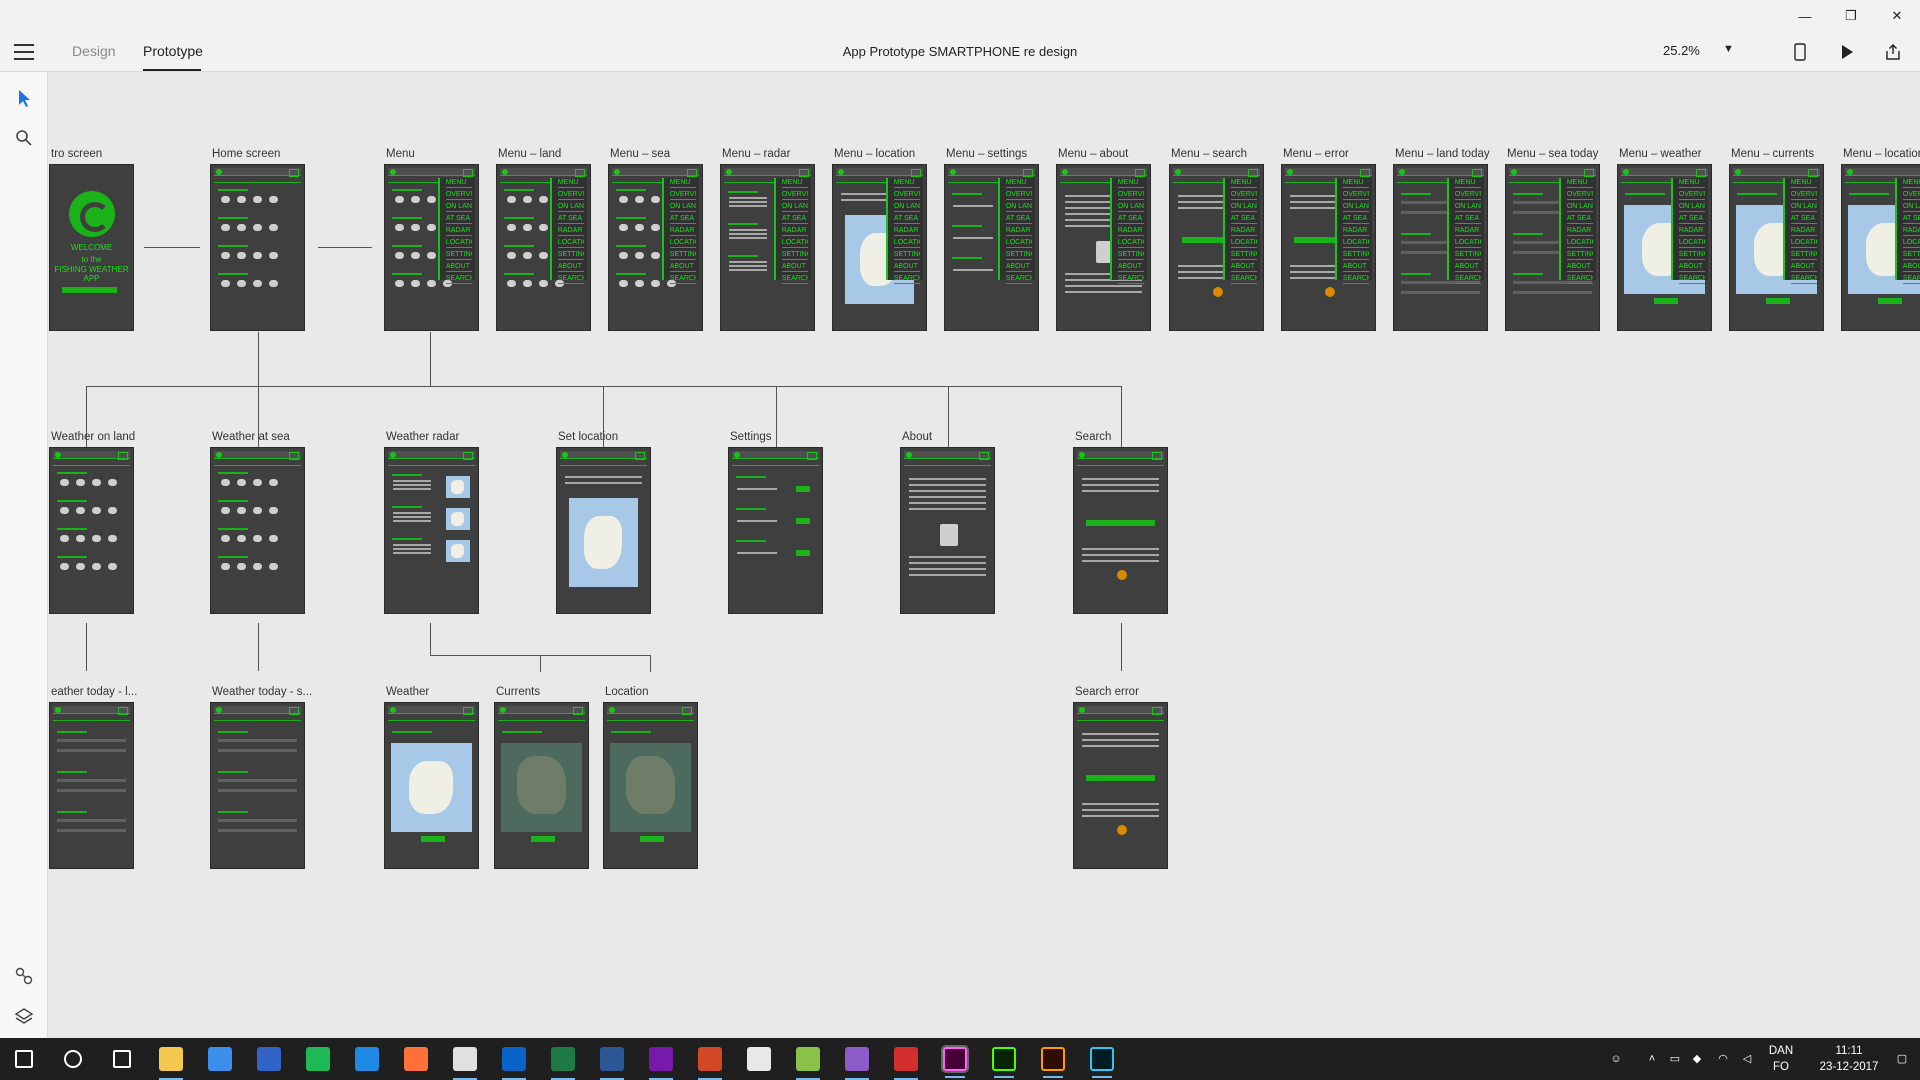 This screenshot has height=1080, width=1920. I want to click on artboard-label: Set location, so click(588, 437).